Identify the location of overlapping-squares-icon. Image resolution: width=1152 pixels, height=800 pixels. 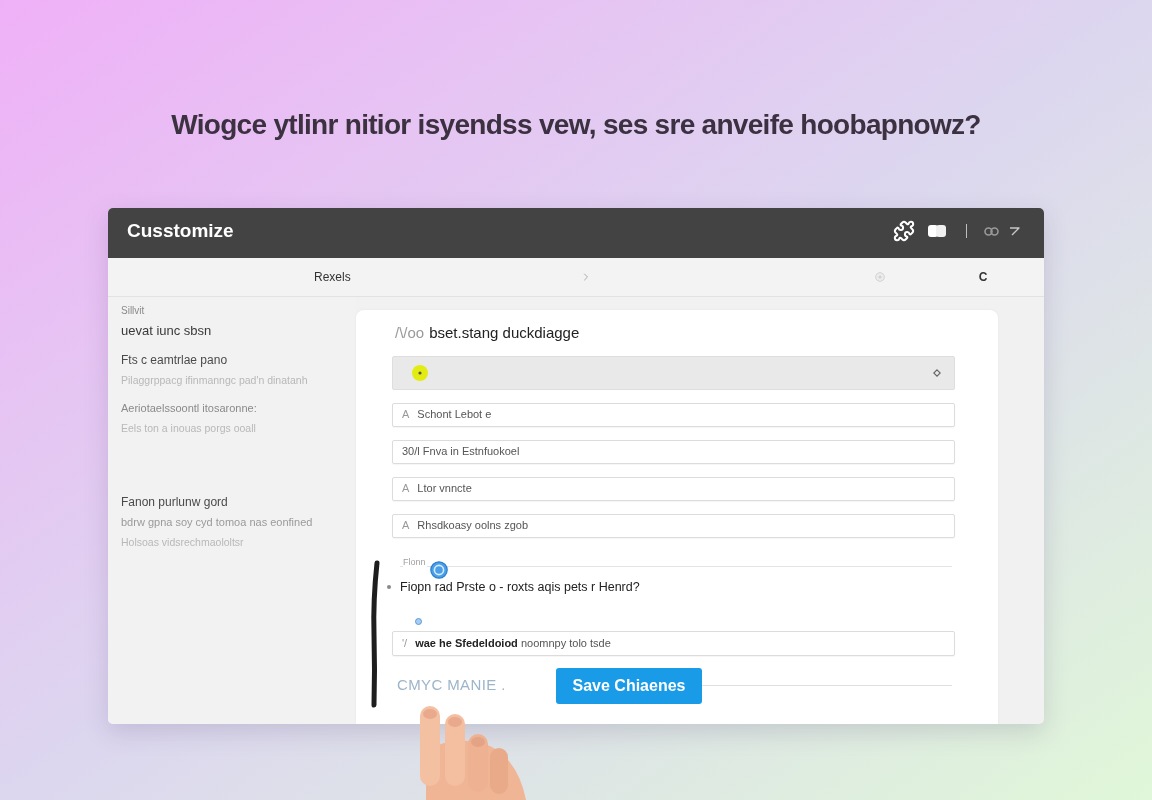
(937, 231).